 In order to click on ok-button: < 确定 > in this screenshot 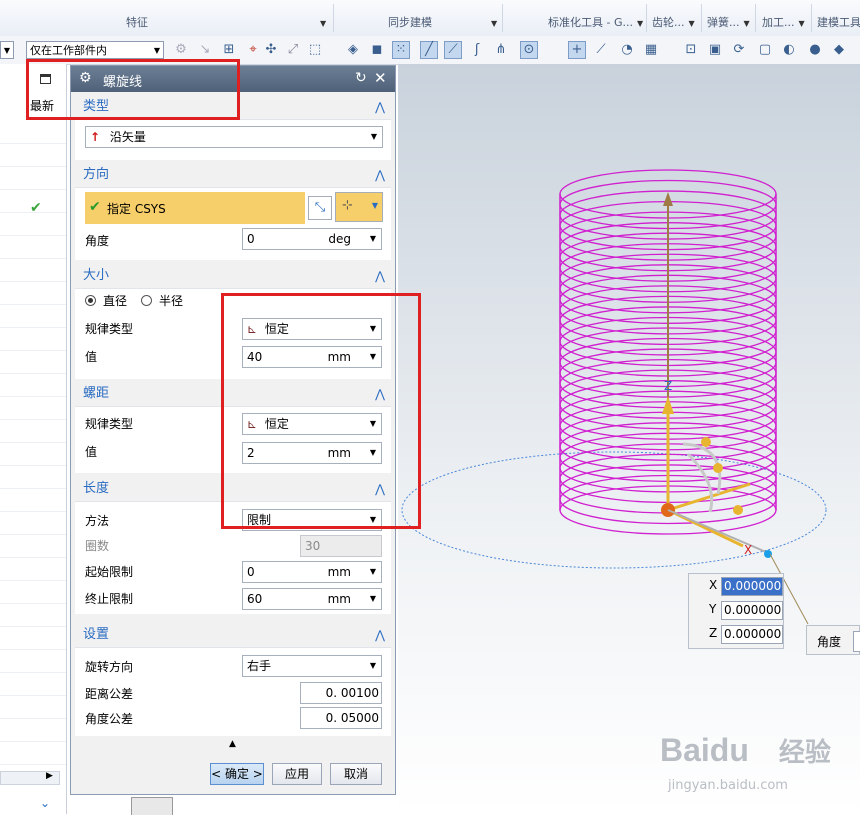, I will do `click(237, 774)`.